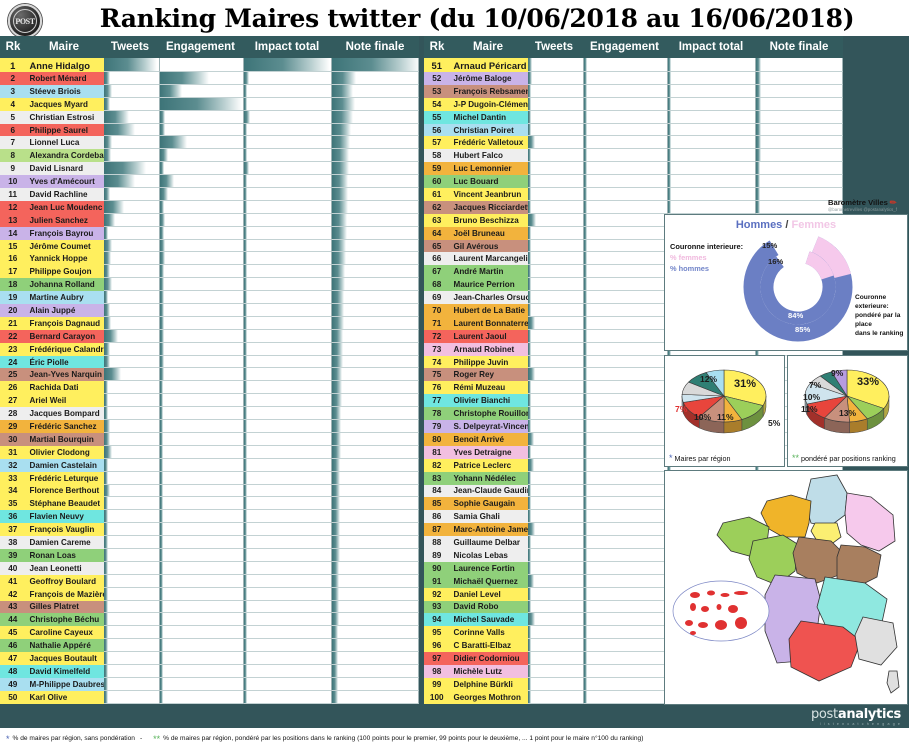  I want to click on table-row: 37 François Vauglin, so click(209, 530).